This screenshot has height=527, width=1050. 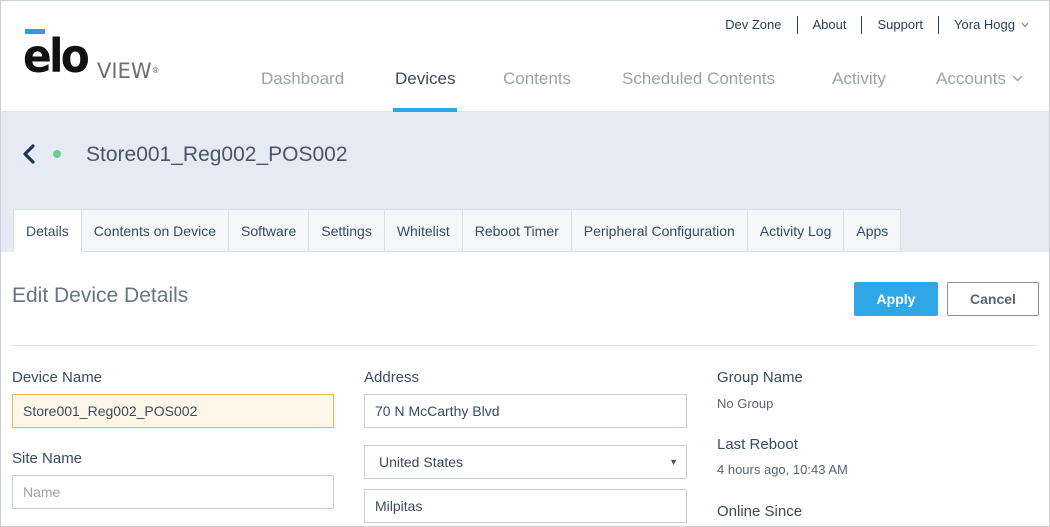 What do you see at coordinates (896, 299) in the screenshot?
I see `apply-button: Apply` at bounding box center [896, 299].